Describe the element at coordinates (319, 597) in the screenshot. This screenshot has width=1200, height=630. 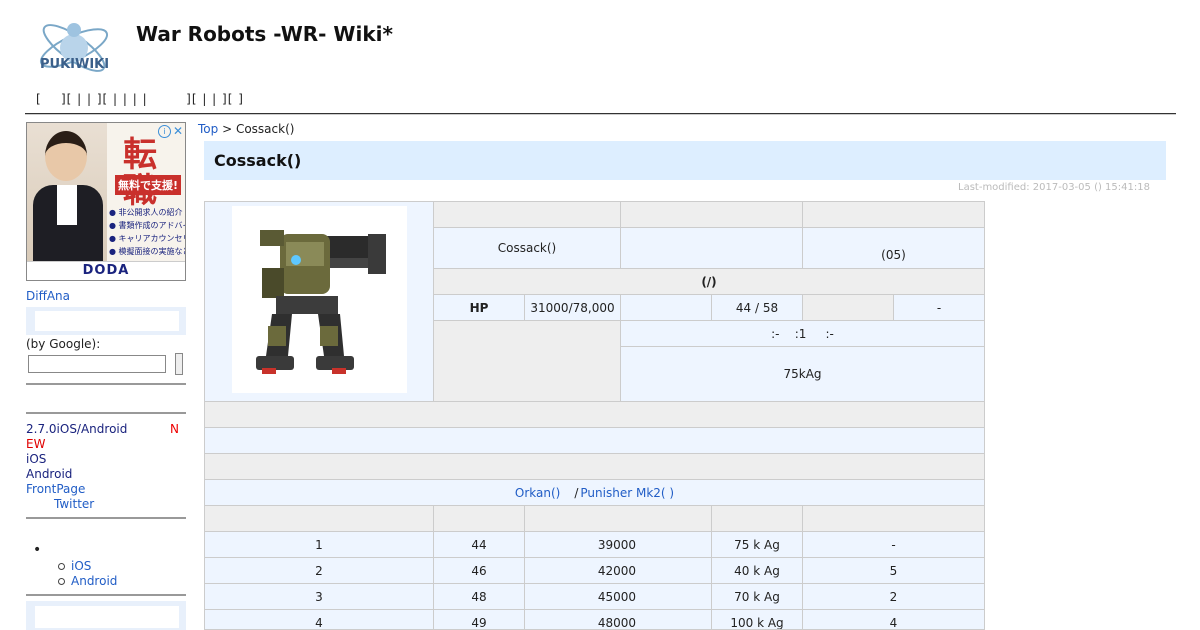
I see `level-cell: 3` at that location.